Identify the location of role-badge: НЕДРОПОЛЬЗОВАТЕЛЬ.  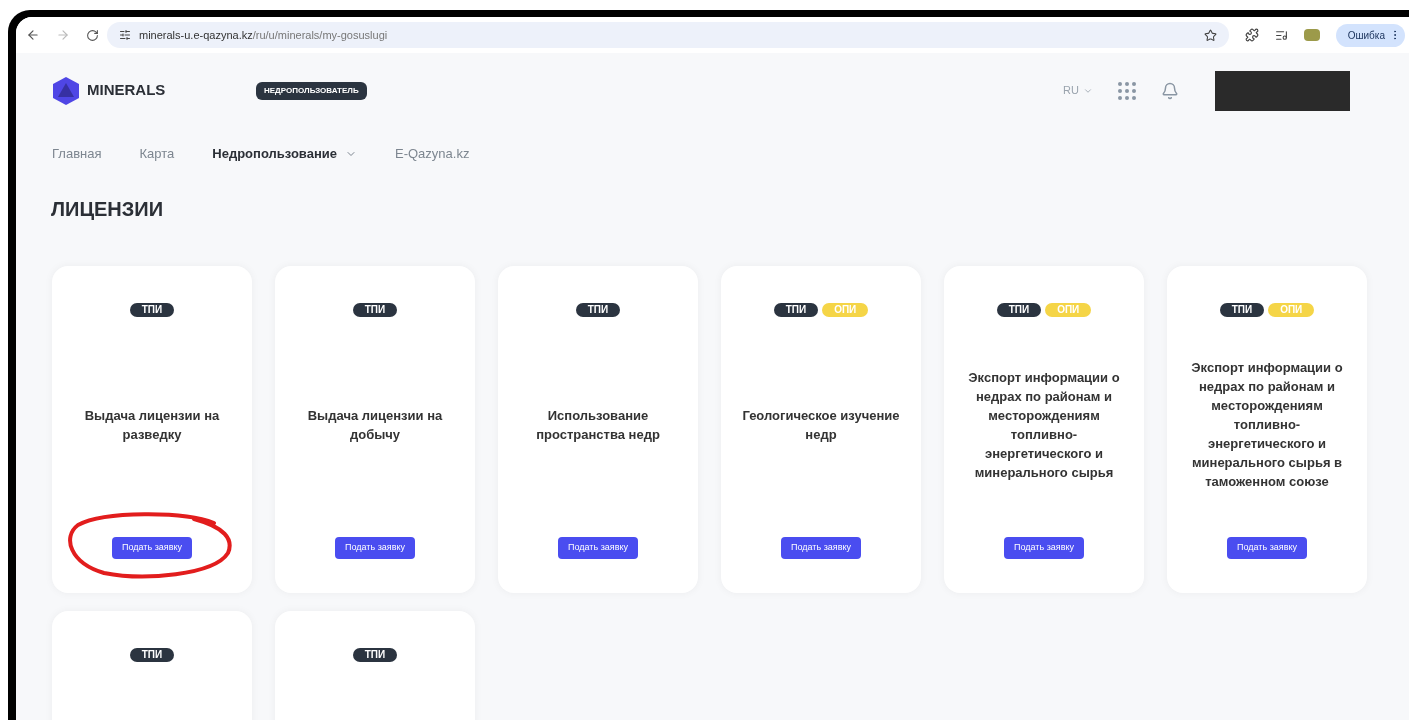
(311, 90).